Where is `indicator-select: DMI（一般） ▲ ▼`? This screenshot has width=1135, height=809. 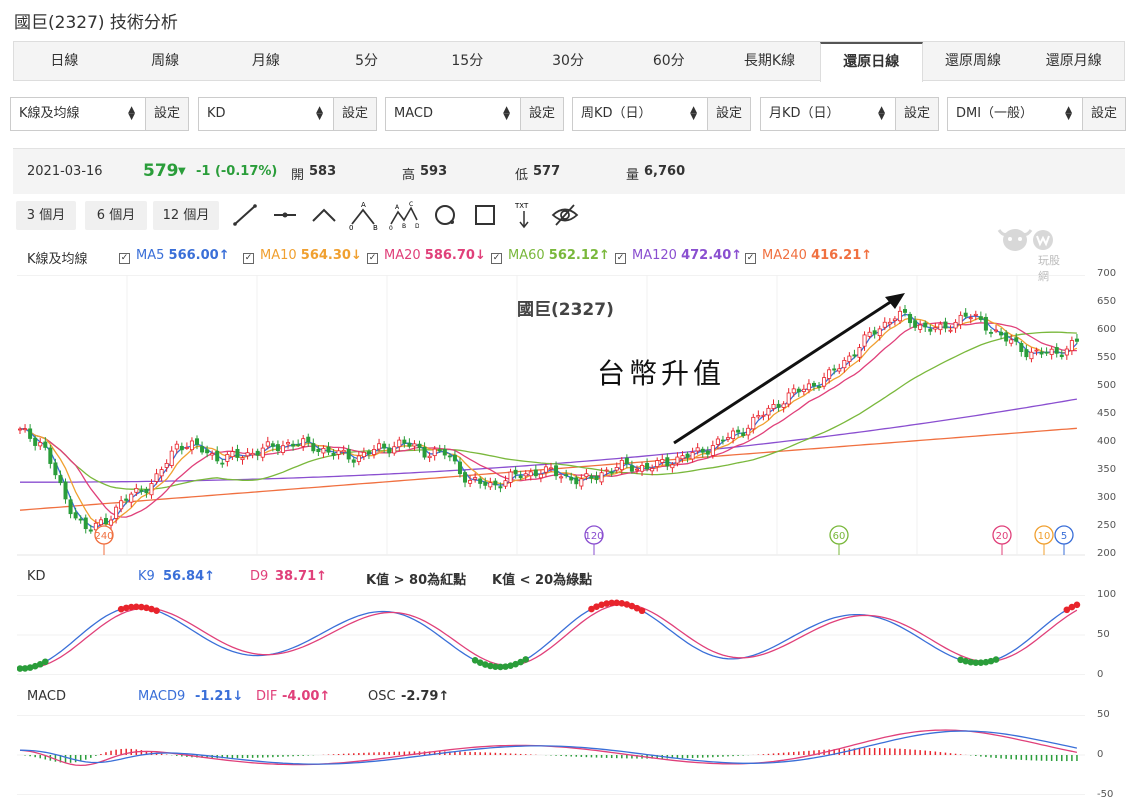
indicator-select: DMI（一般） ▲ ▼ is located at coordinates (1015, 114).